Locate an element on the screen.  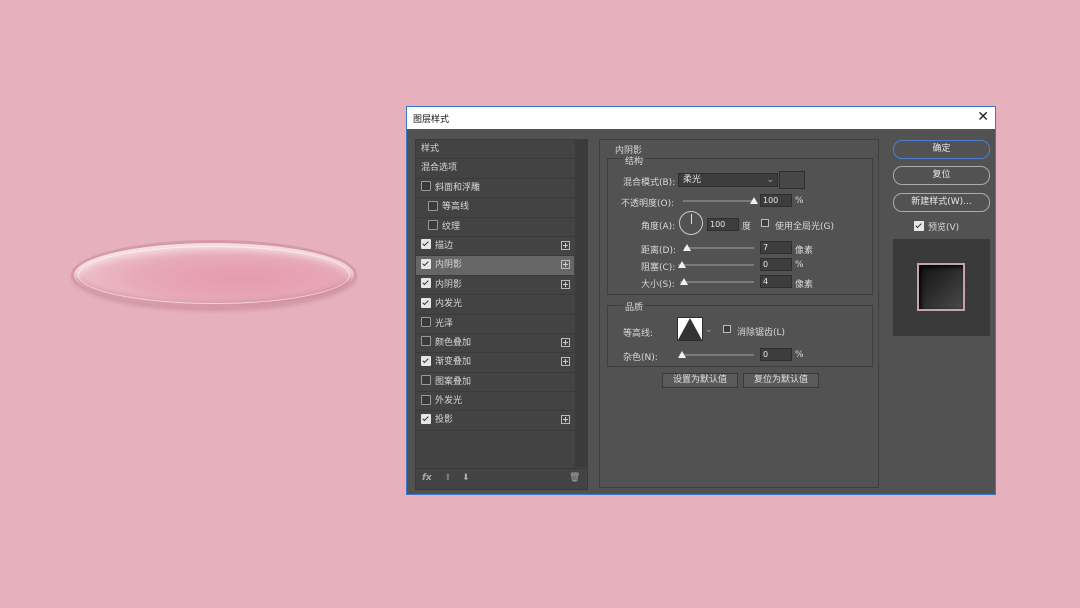
style-item-label: 内发光 is located at coordinates (449, 304).